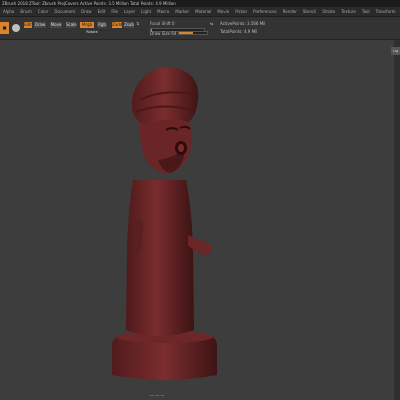  Describe the element at coordinates (193, 33) in the screenshot. I see `draw-size-slider` at that location.